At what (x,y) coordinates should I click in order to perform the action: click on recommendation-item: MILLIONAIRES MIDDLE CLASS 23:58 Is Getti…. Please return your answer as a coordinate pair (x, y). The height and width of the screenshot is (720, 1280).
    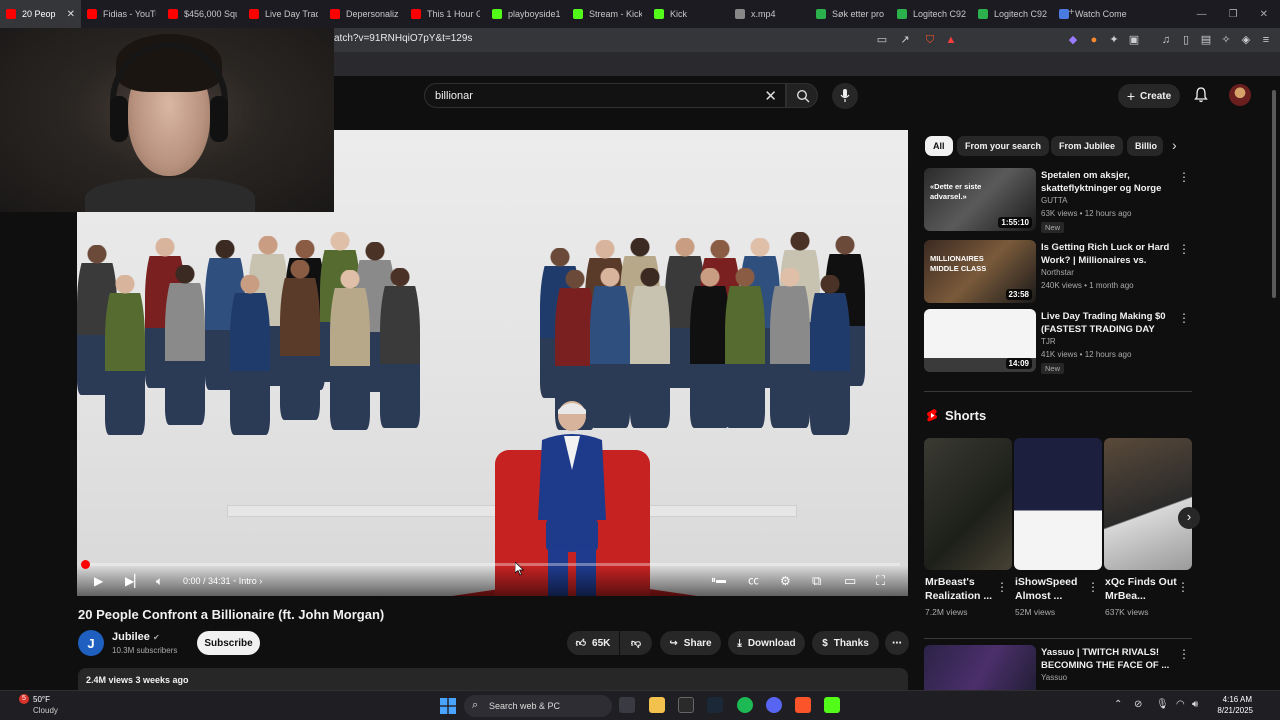
    Looking at the image, I should click on (1059, 272).